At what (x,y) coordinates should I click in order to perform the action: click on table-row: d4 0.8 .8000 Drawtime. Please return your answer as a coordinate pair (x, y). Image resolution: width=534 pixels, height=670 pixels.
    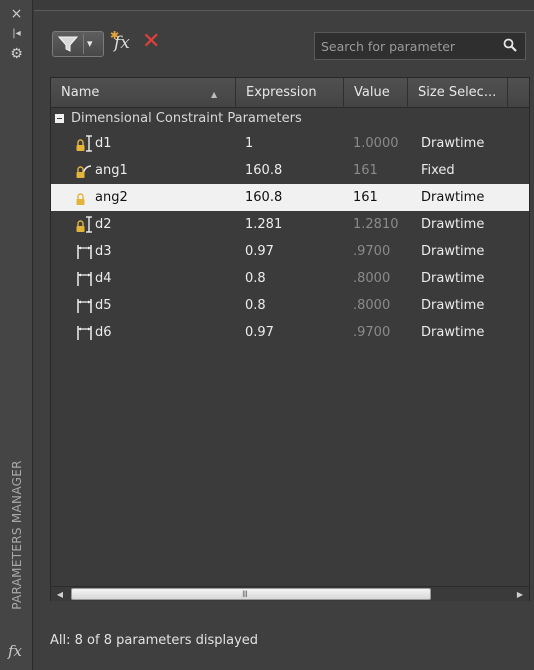
    Looking at the image, I should click on (290, 278).